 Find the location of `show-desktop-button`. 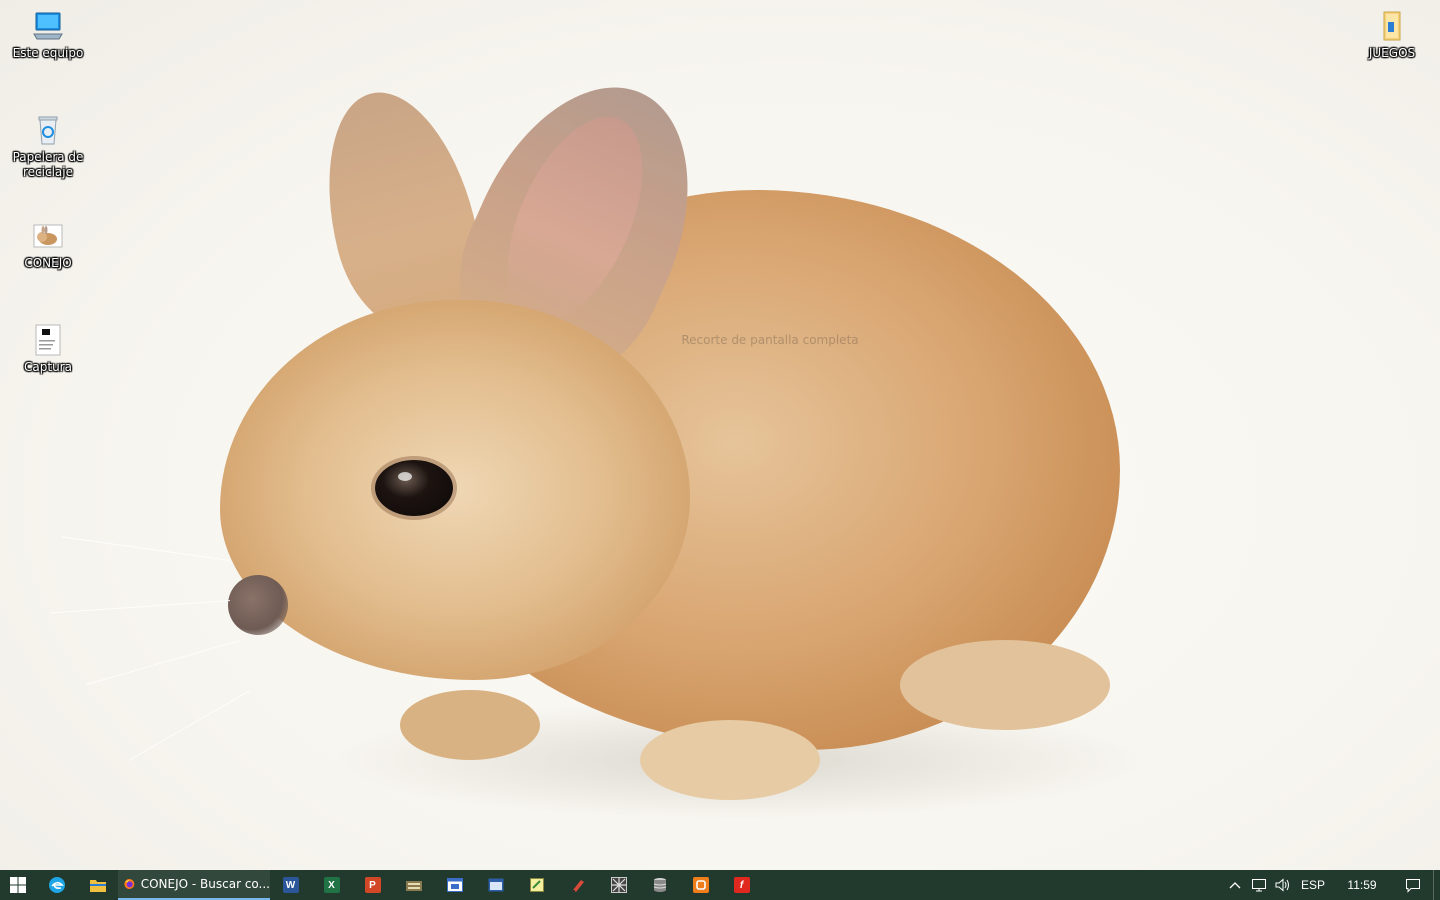

show-desktop-button is located at coordinates (1436, 885).